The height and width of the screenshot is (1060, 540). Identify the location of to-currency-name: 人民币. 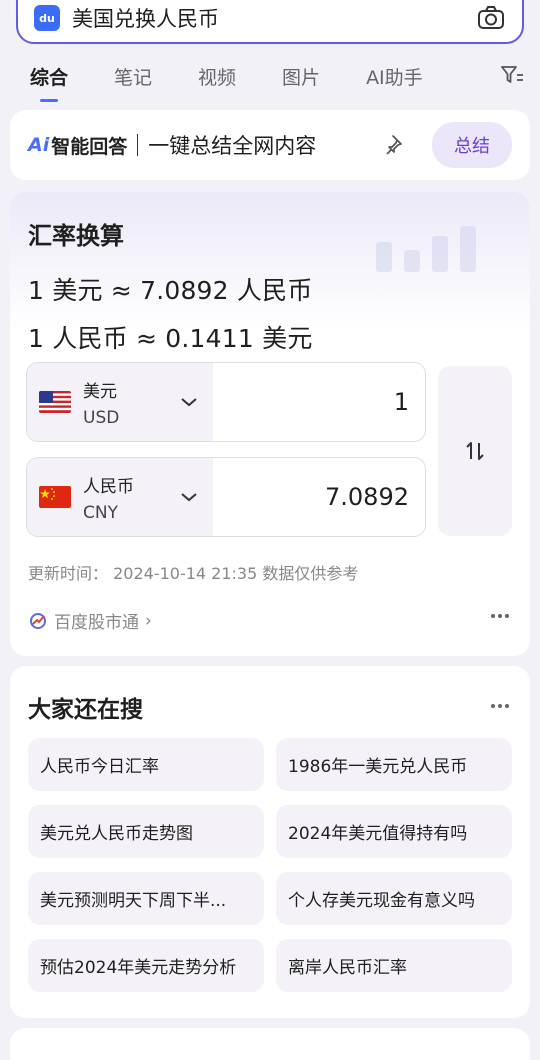
(108, 486).